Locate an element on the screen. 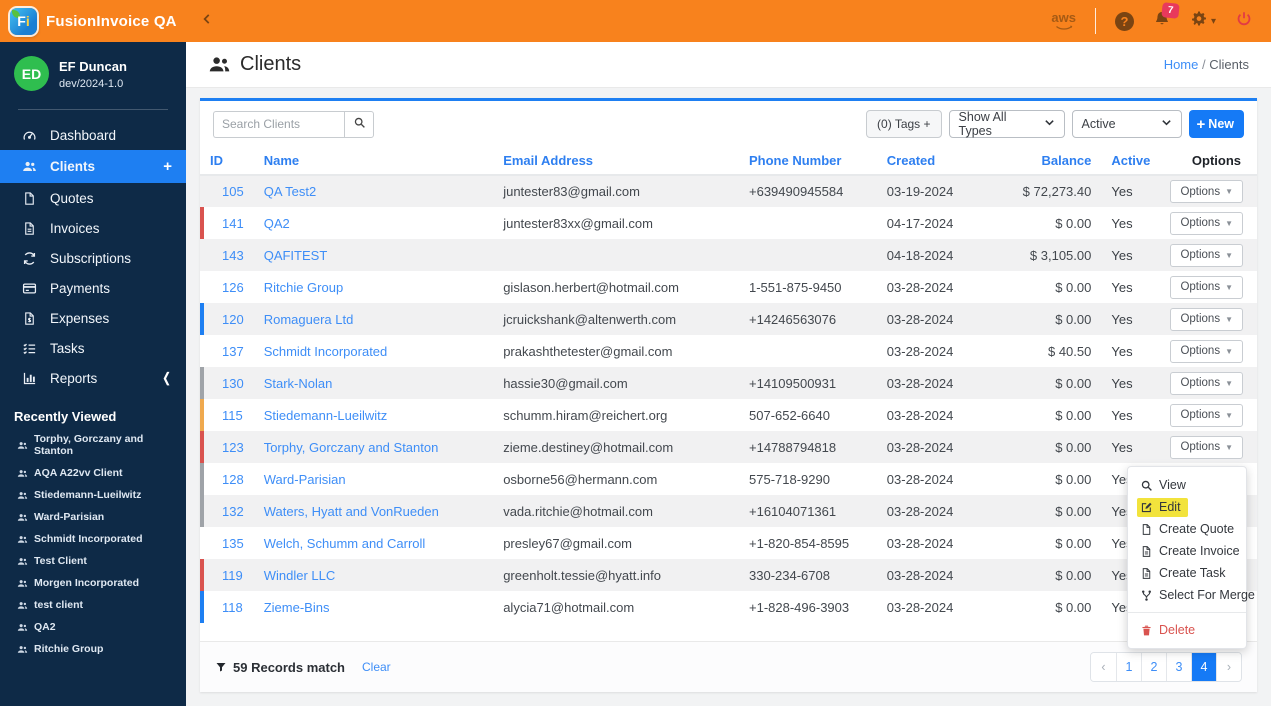 This screenshot has width=1271, height=706. menu-item-create-invoice: Create Invoice is located at coordinates (1187, 551).